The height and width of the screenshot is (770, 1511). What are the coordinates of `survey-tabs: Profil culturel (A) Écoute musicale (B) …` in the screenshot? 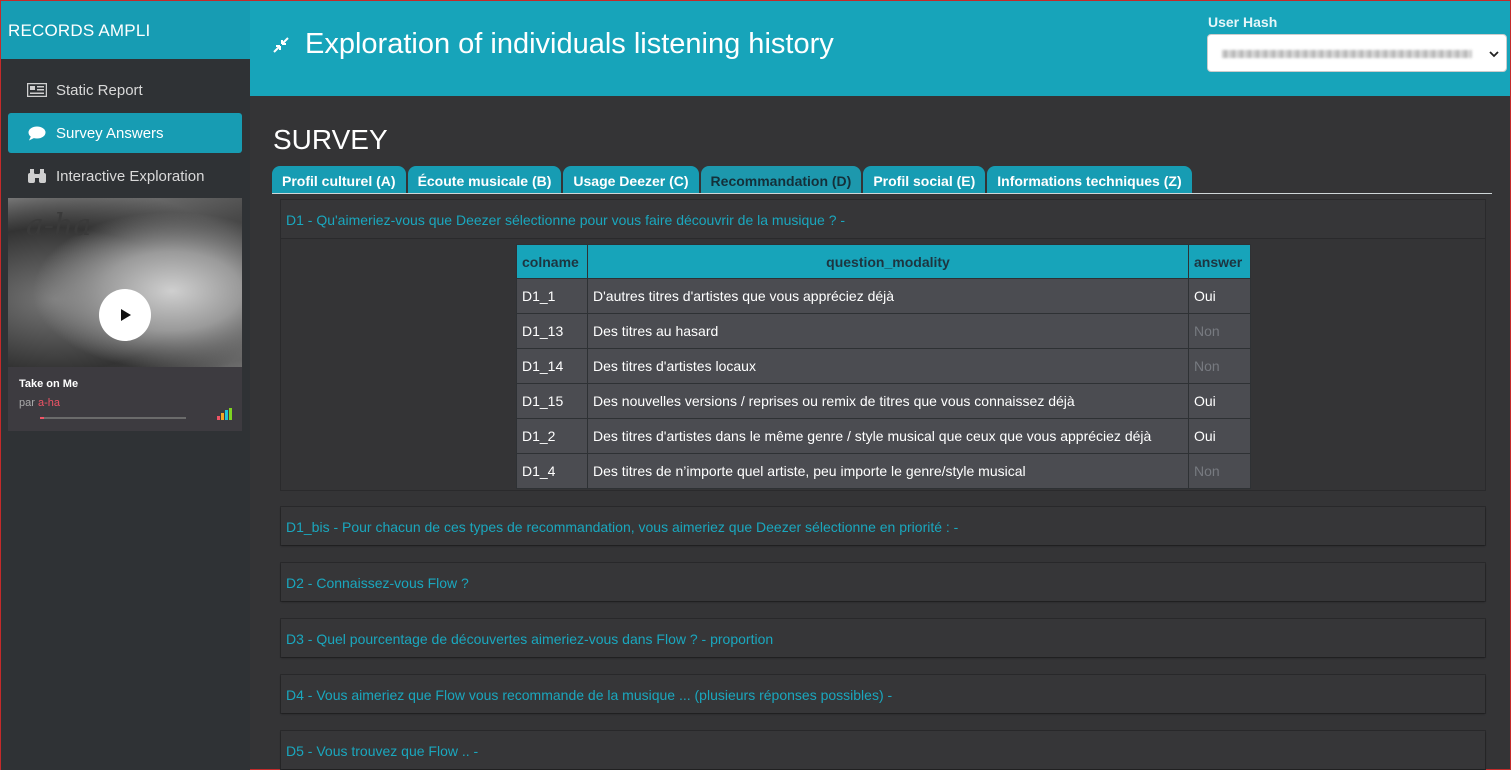 It's located at (732, 179).